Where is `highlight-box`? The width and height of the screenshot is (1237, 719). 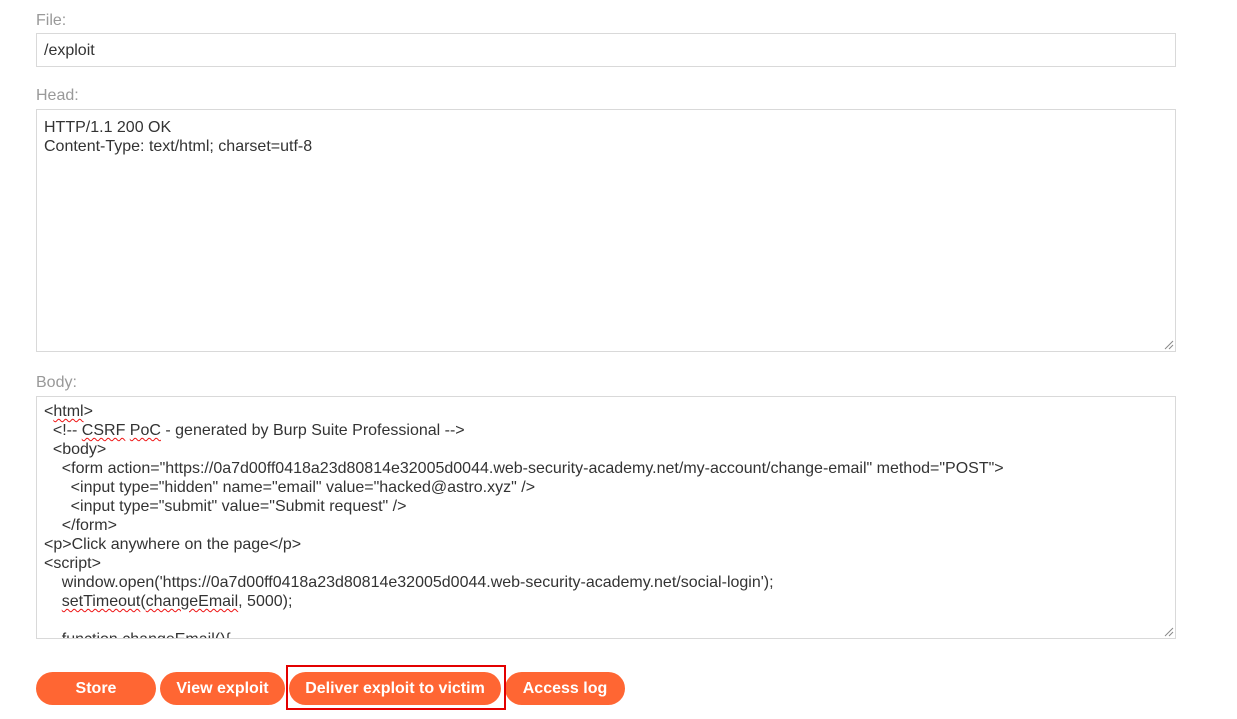 highlight-box is located at coordinates (396, 687).